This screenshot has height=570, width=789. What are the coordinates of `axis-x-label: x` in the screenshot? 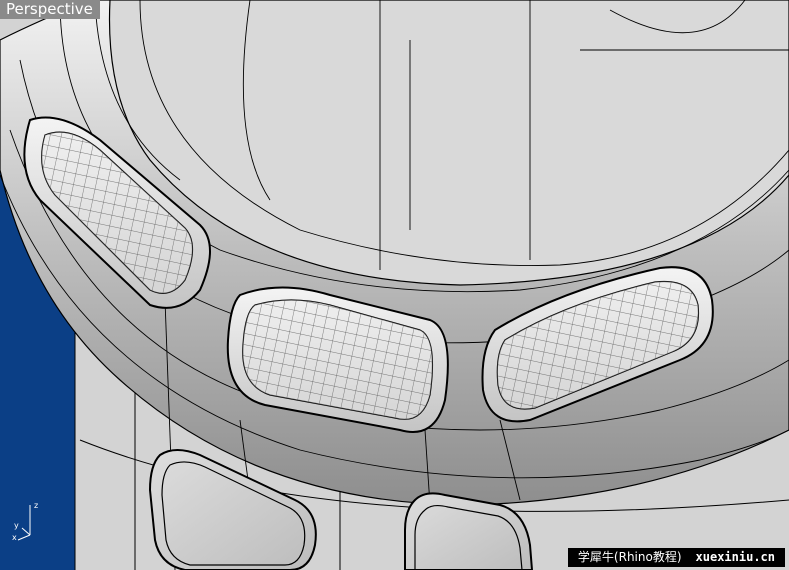 It's located at (14, 537).